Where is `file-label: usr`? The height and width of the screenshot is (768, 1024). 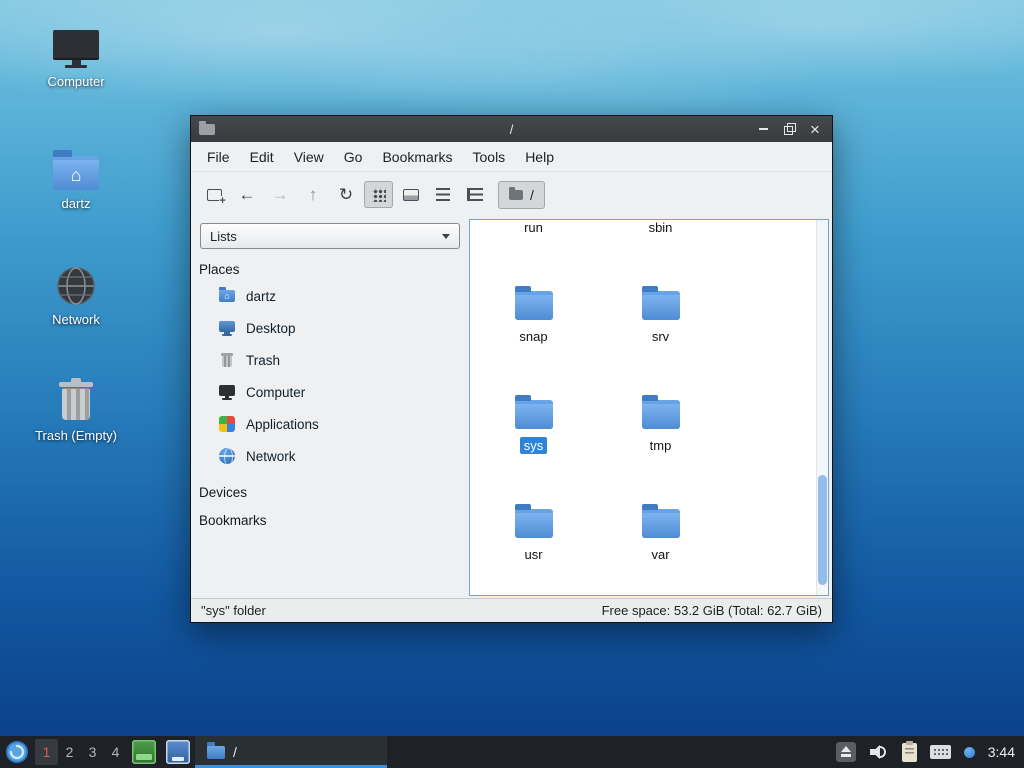 file-label: usr is located at coordinates (533, 554).